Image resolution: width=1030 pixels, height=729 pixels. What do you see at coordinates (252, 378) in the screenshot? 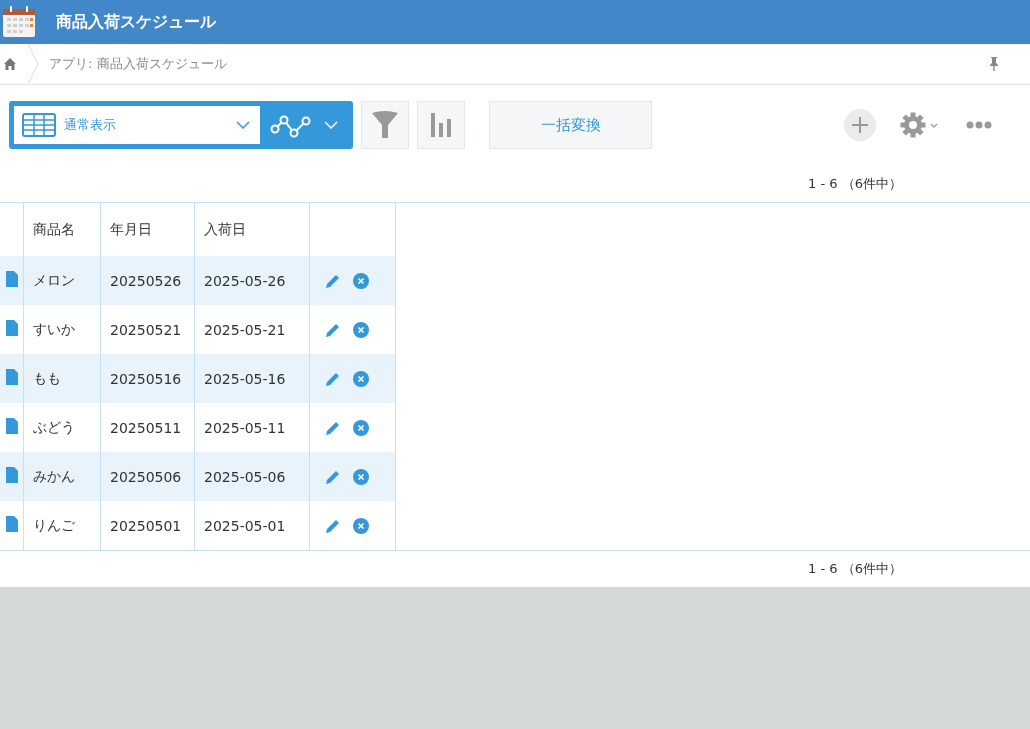
I see `table-cell: 2025-05-16` at bounding box center [252, 378].